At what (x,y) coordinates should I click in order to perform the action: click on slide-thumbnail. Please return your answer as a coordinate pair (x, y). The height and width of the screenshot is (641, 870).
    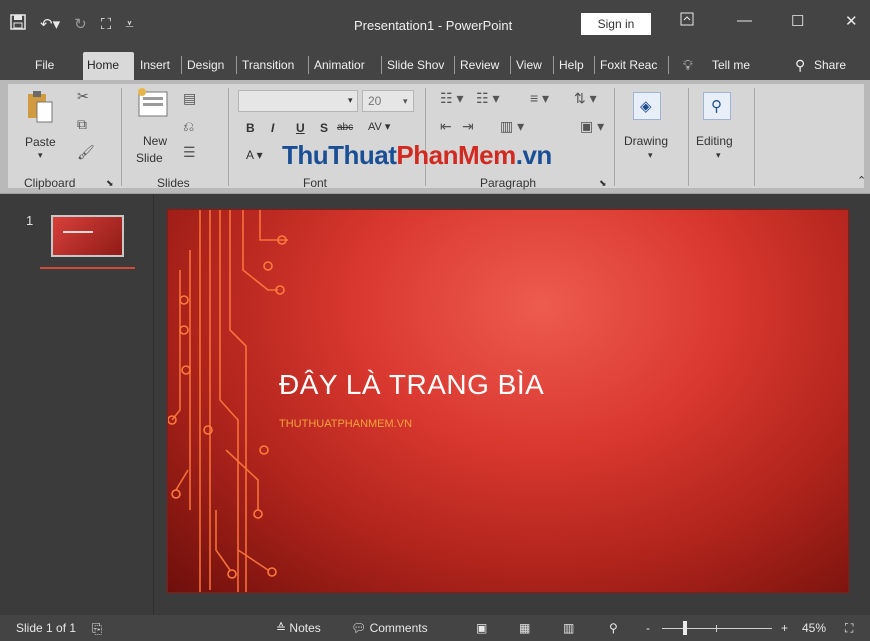
    Looking at the image, I should click on (87, 236).